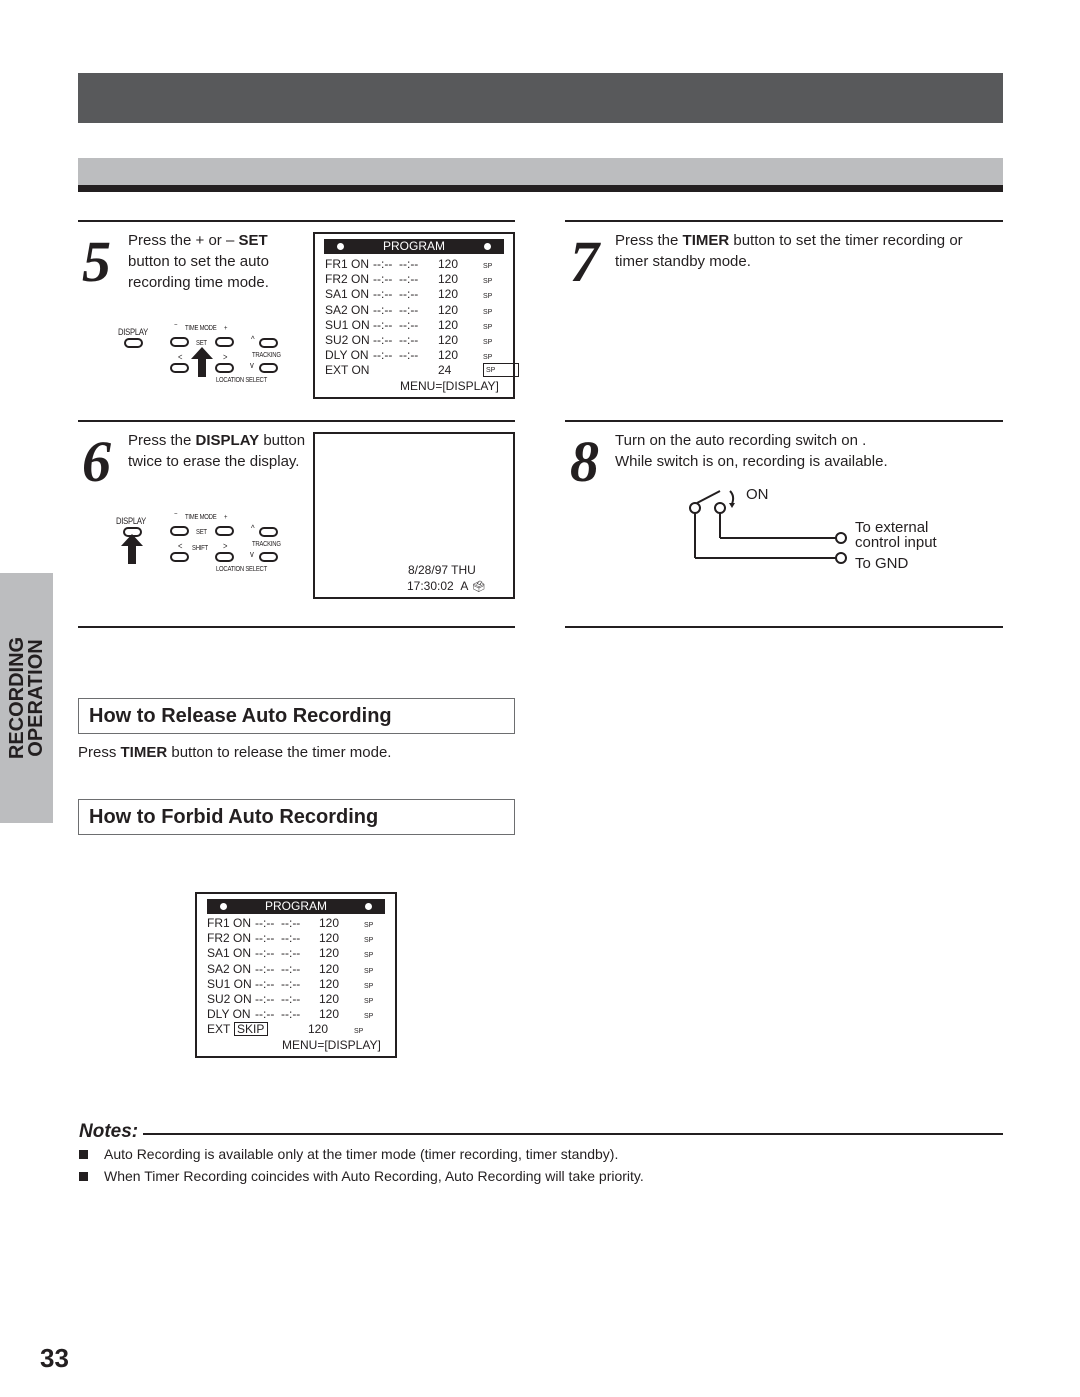  Describe the element at coordinates (54, 1358) in the screenshot. I see `page-number: 33` at that location.